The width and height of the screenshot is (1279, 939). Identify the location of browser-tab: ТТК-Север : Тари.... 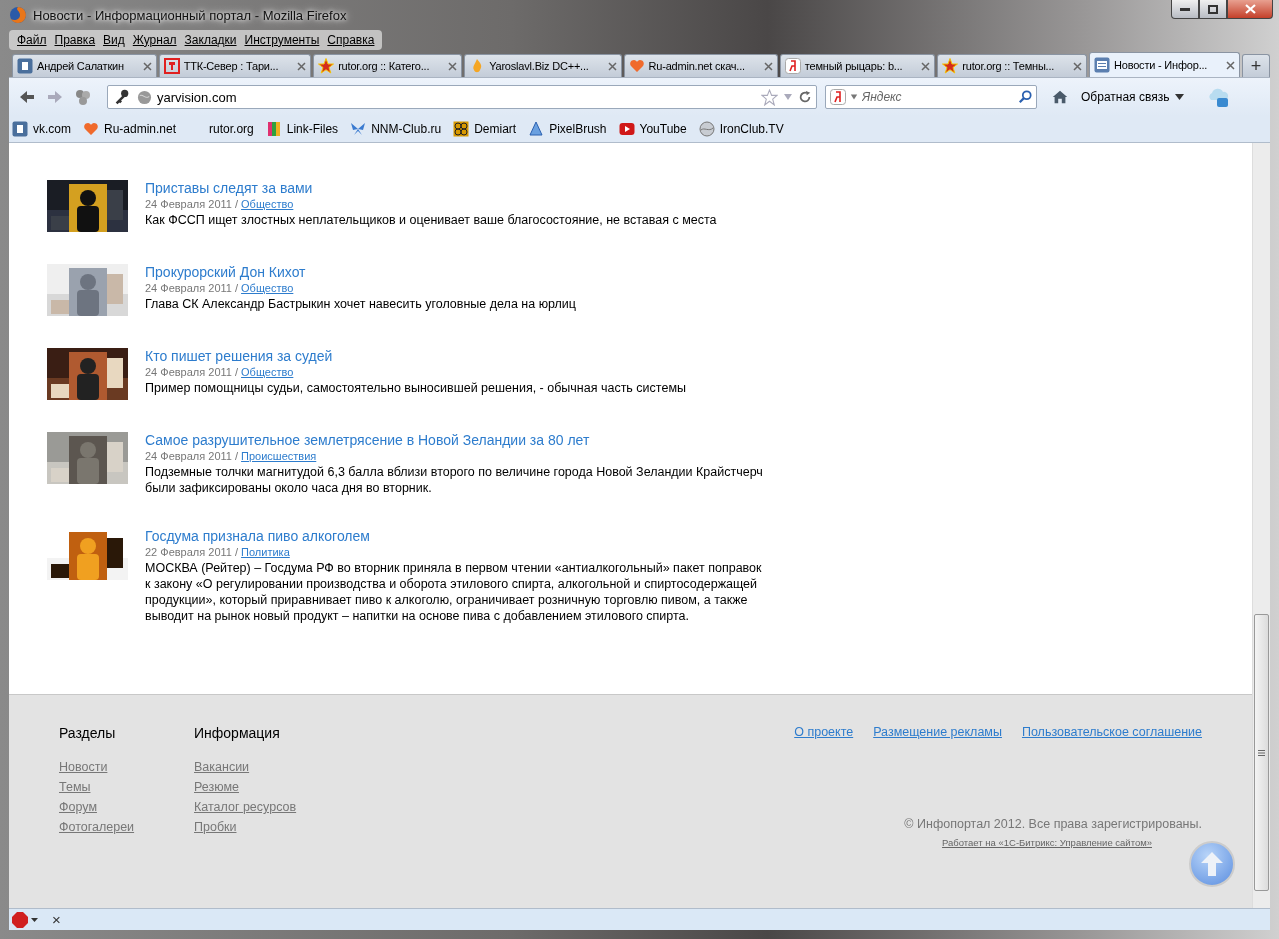
(235, 65).